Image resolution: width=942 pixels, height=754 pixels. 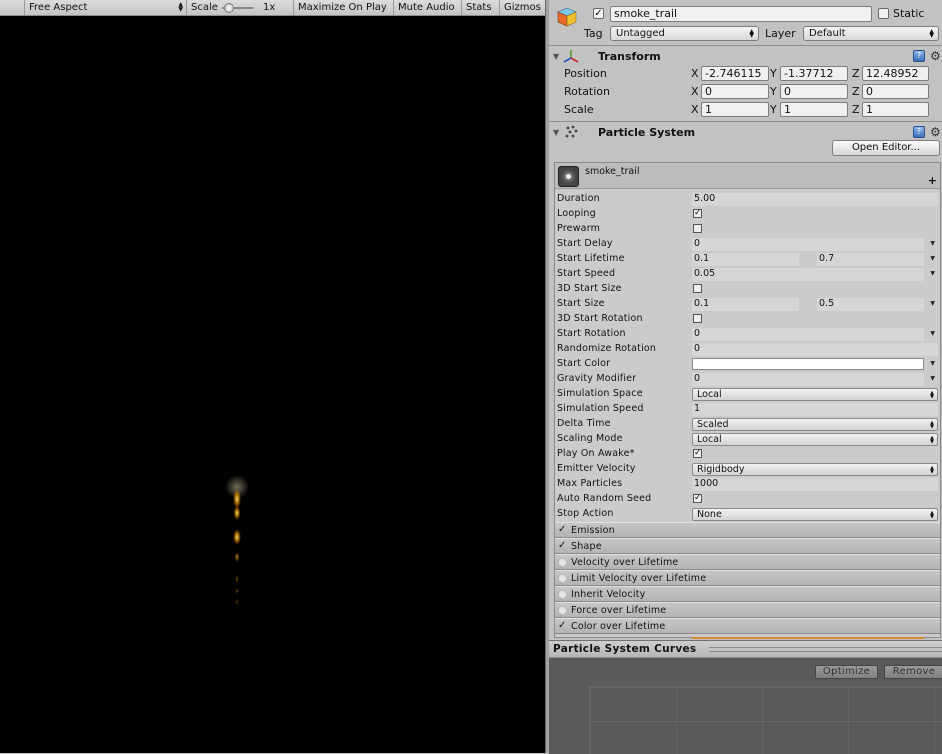 What do you see at coordinates (815, 409) in the screenshot?
I see `simulation-speed-field: 1` at bounding box center [815, 409].